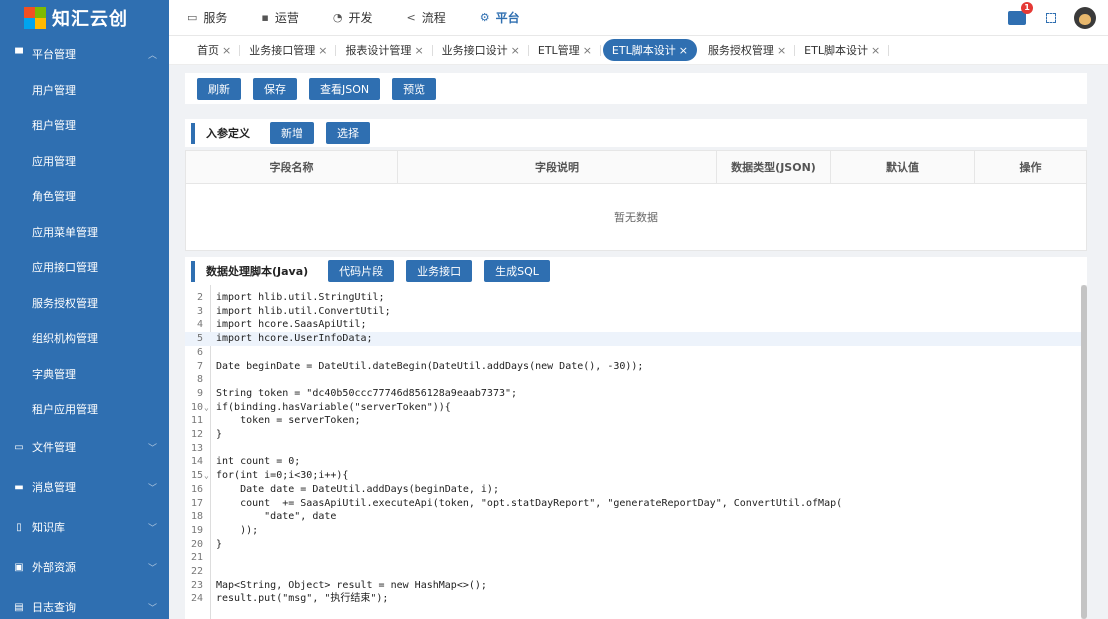 Image resolution: width=1108 pixels, height=619 pixels. What do you see at coordinates (288, 50) in the screenshot?
I see `tab-business-api-mgmt: 业务接口管理 ×` at bounding box center [288, 50].